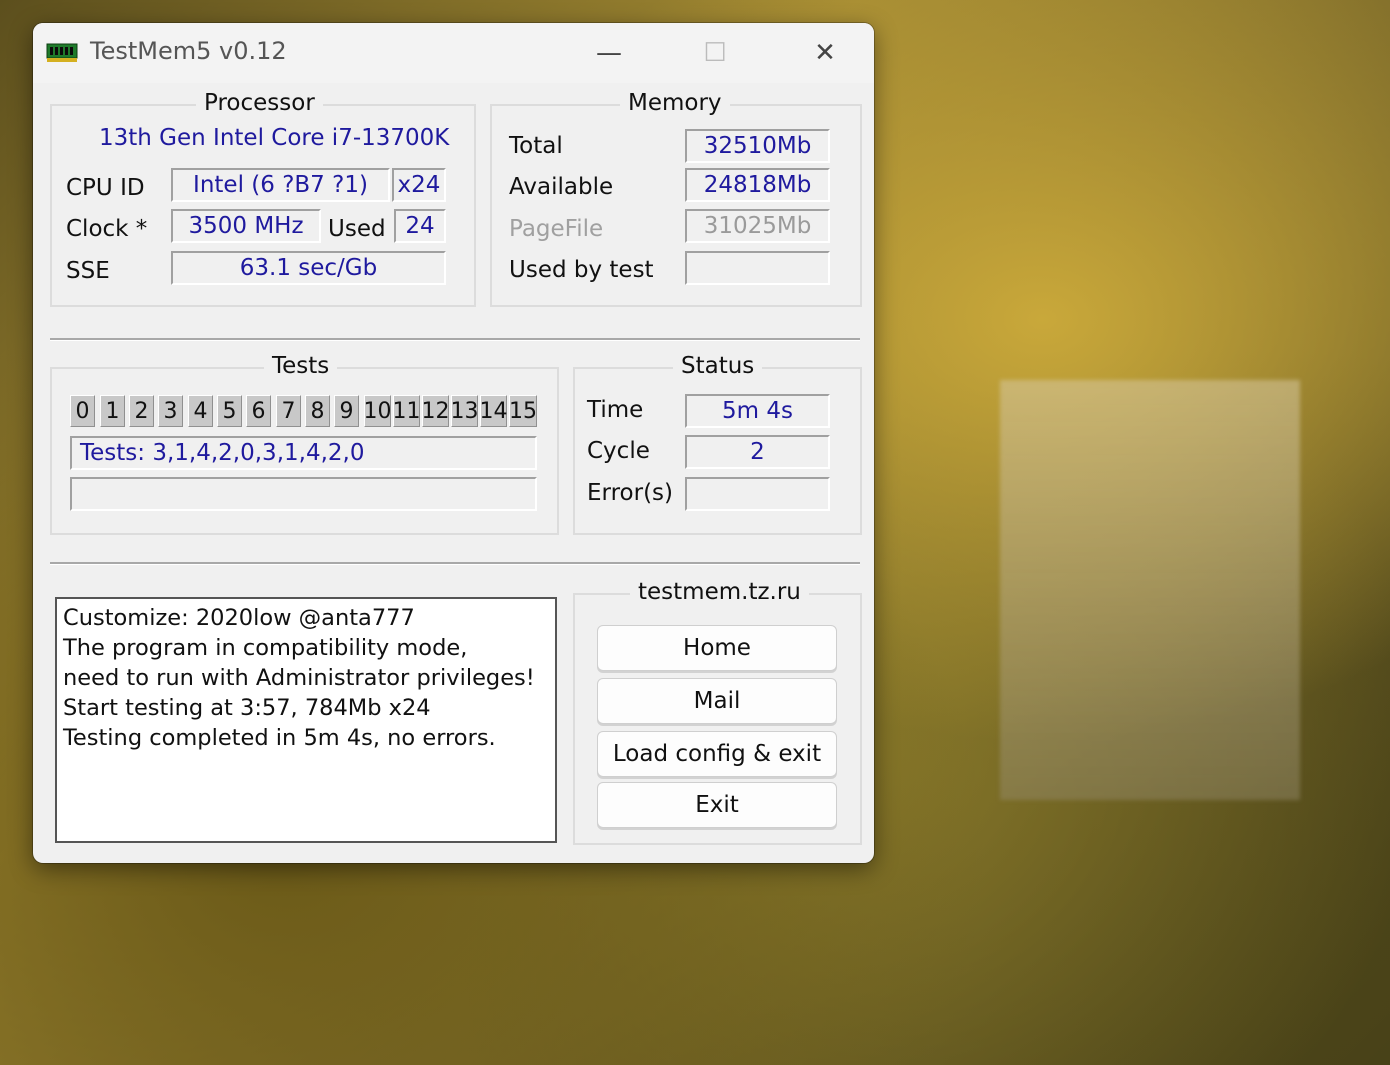 The width and height of the screenshot is (1390, 1065). I want to click on total-field: 32510Mb, so click(757, 146).